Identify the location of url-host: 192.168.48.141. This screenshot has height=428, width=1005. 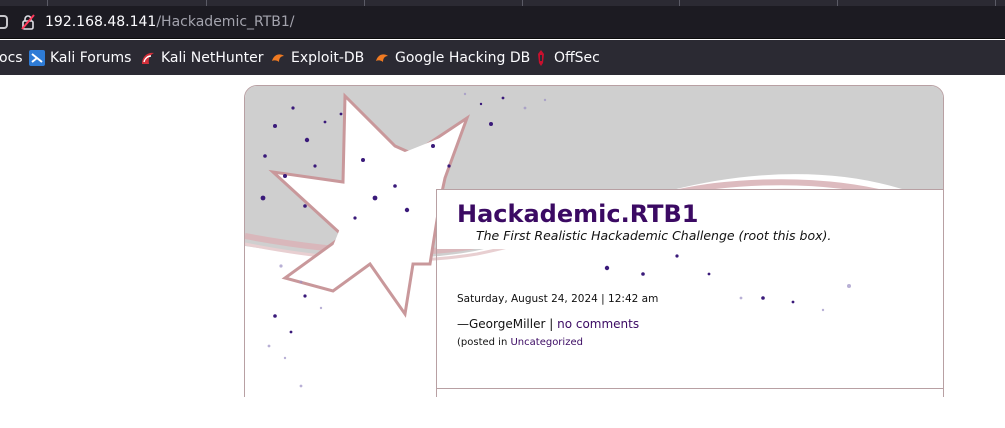
(101, 22).